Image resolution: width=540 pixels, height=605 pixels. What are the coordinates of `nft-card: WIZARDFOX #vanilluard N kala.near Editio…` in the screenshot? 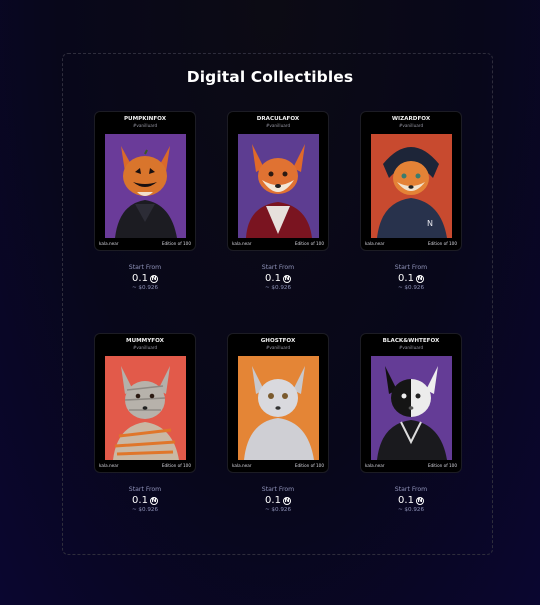 It's located at (412, 181).